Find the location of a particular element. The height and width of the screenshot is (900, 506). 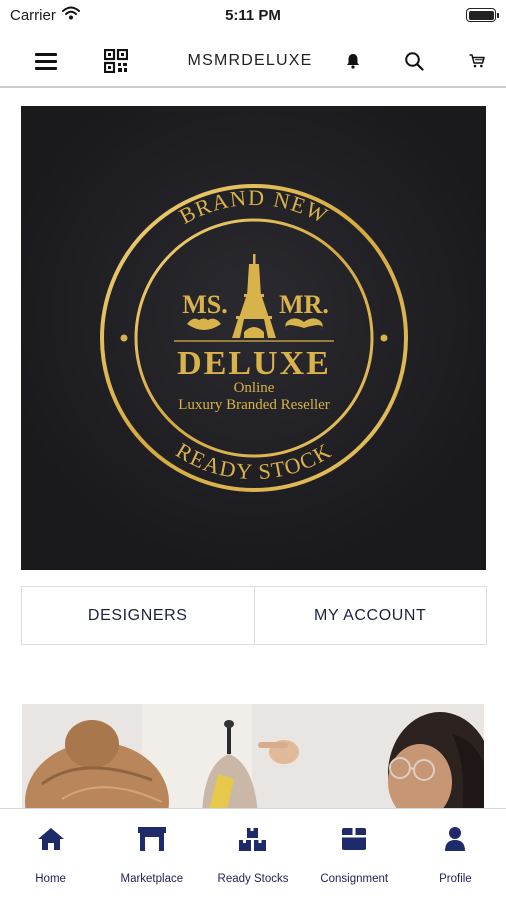

qr-code-icon is located at coordinates (116, 61).